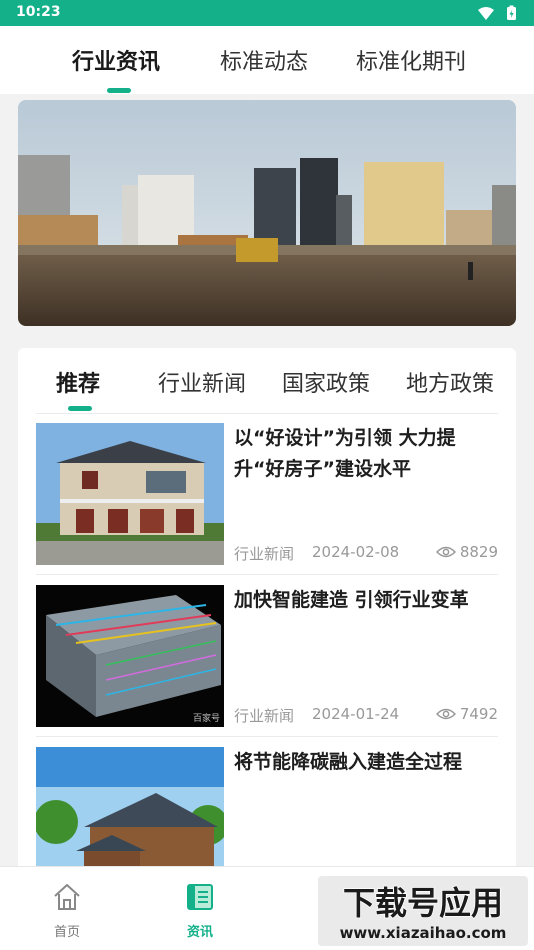  Describe the element at coordinates (66, 932) in the screenshot. I see `nav-home-label: 首页` at that location.